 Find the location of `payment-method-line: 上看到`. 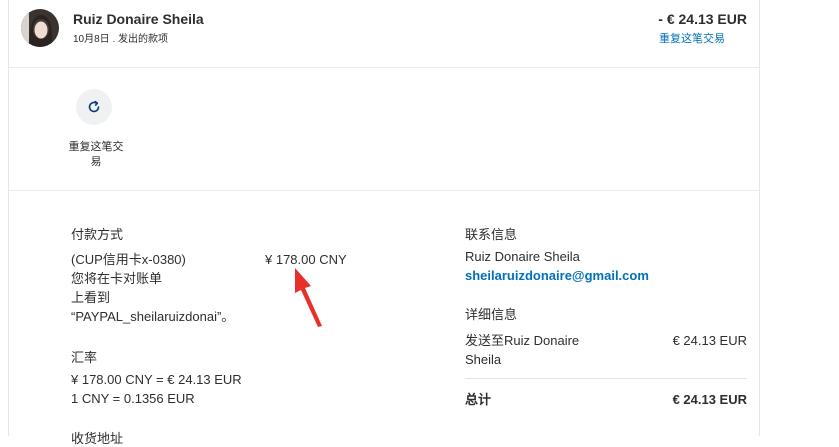

payment-method-line: 上看到 is located at coordinates (91, 297).